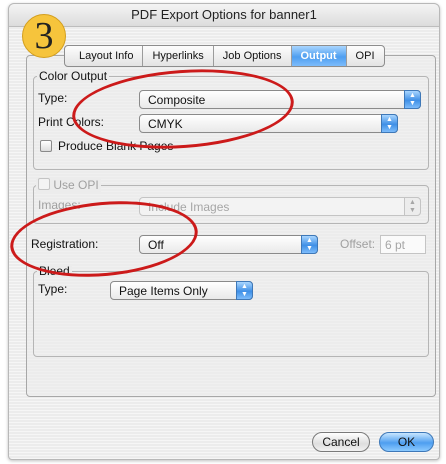 This screenshot has height=464, width=446. Describe the element at coordinates (268, 123) in the screenshot. I see `print-colors-popup: CMYK ▲ ▼` at that location.